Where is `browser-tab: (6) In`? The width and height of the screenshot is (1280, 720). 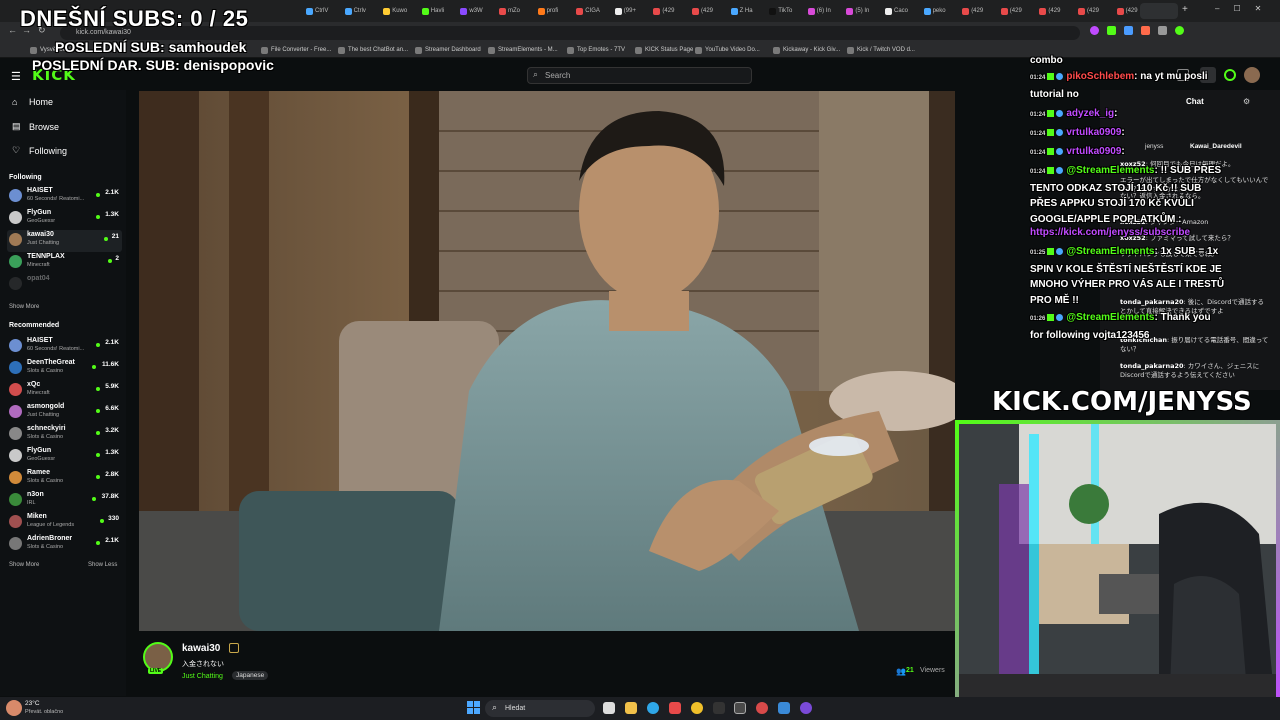 browser-tab: (6) In is located at coordinates (823, 11).